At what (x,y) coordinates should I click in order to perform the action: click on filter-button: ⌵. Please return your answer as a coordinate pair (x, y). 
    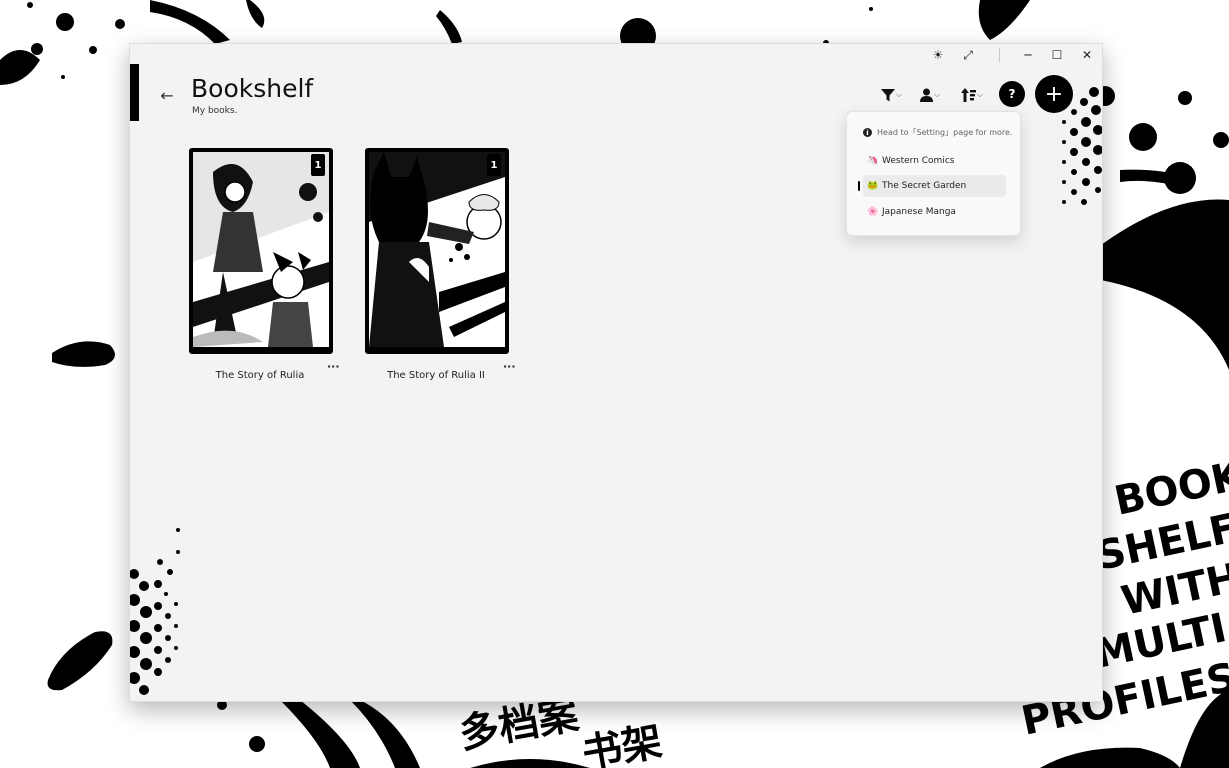
    Looking at the image, I should click on (891, 95).